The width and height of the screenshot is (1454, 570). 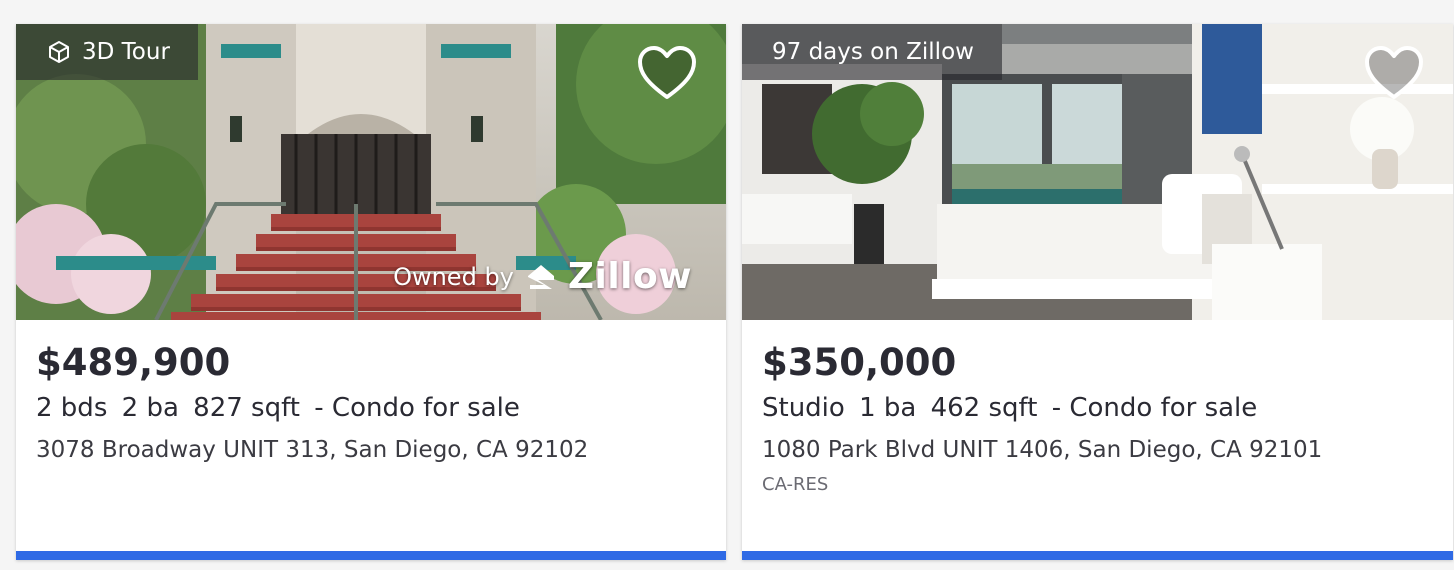 I want to click on cube-icon, so click(x=59, y=52).